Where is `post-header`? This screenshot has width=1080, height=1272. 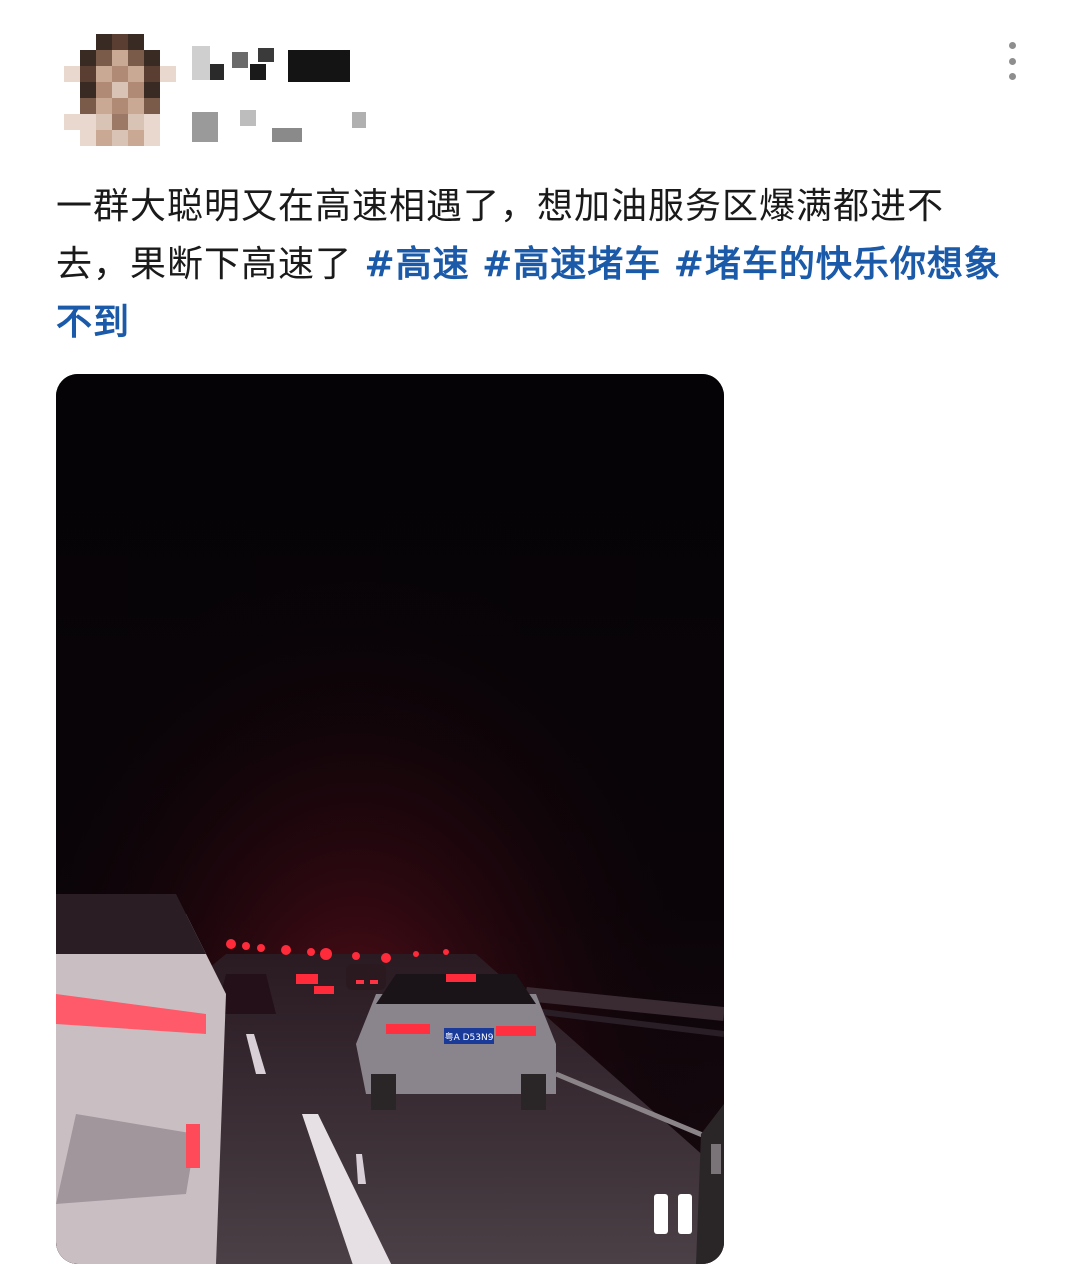
post-header is located at coordinates (540, 80).